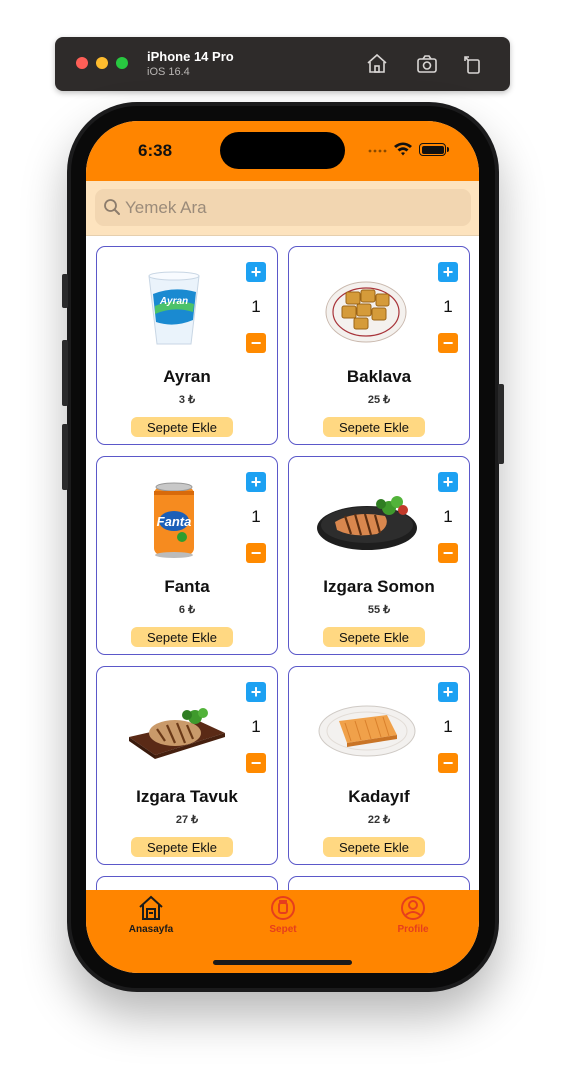 The height and width of the screenshot is (1068, 565). I want to click on product-name: Izgara Tavuk, so click(187, 796).